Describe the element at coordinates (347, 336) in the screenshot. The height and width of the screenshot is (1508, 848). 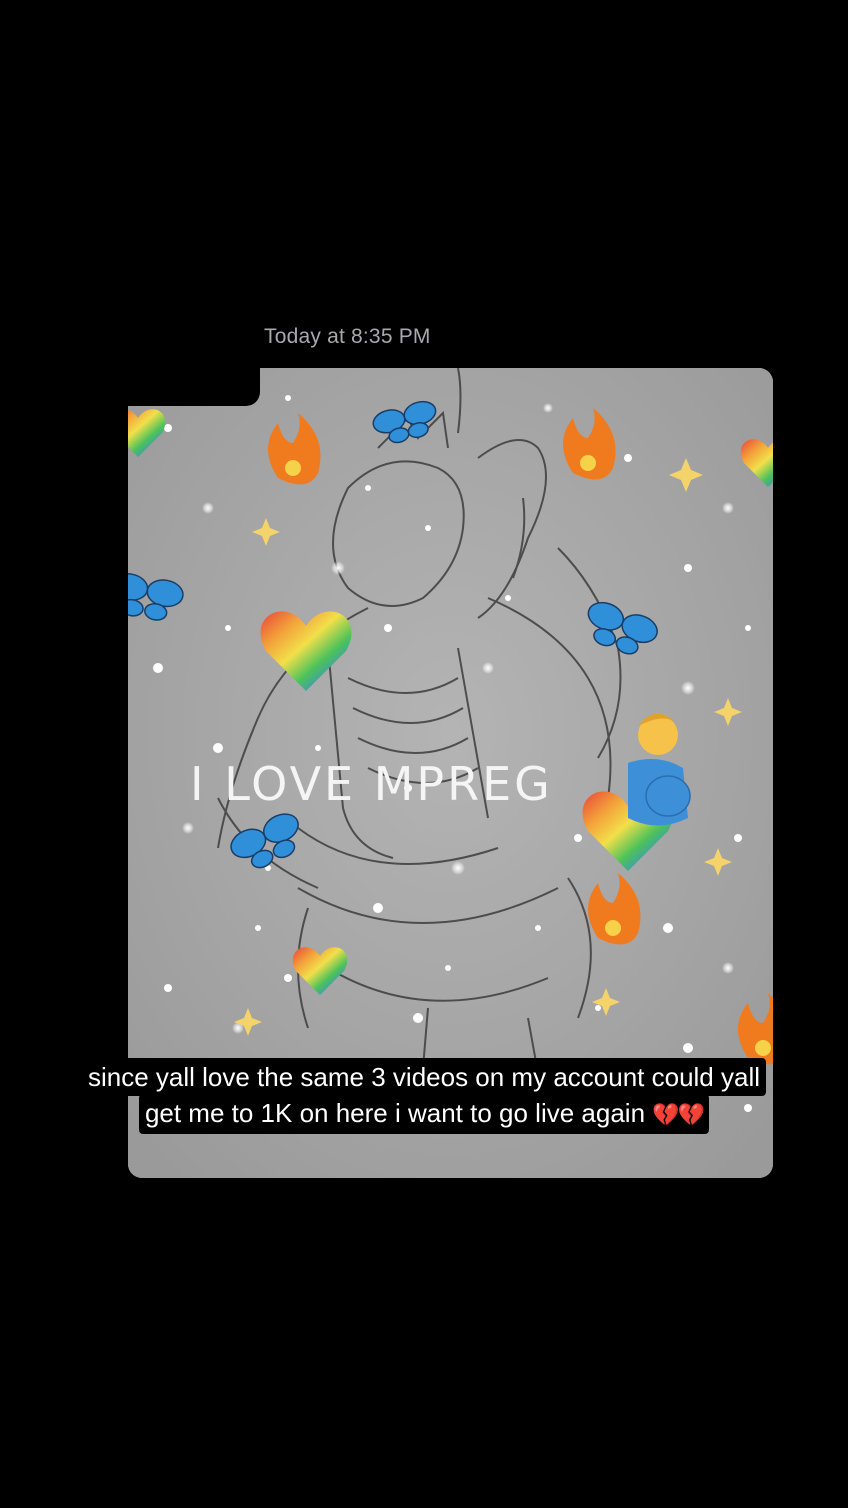
I see `message-timestamp: Today at 8:35 PM` at that location.